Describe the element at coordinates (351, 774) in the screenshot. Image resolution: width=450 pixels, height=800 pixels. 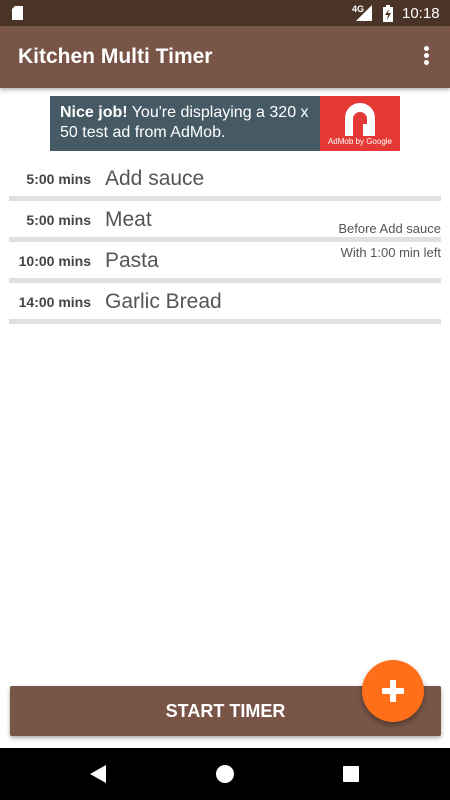
I see `recents-icon` at that location.